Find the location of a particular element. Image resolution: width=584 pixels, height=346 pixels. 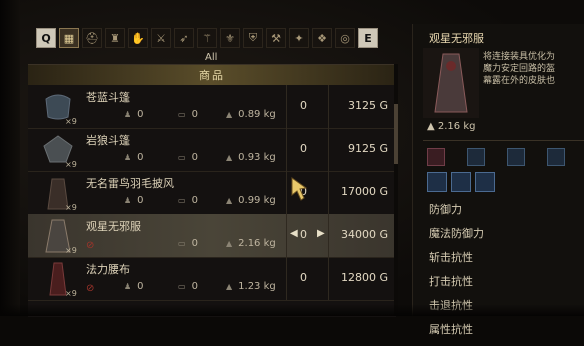

category-tab-bar: Q ▦ ⛑ ♜ ✋ ⚔ ➶ ⚚ ⚜ ⛨ ⚒ ✦ ❖ ◎ E is located at coordinates (214, 38).